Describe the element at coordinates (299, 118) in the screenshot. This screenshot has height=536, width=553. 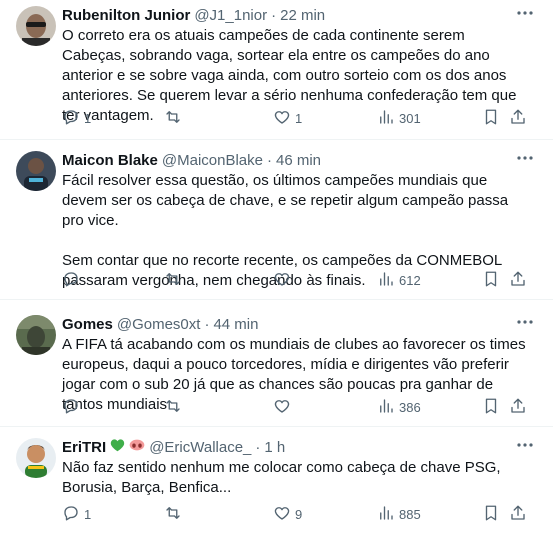
I see `like-count: 1` at that location.